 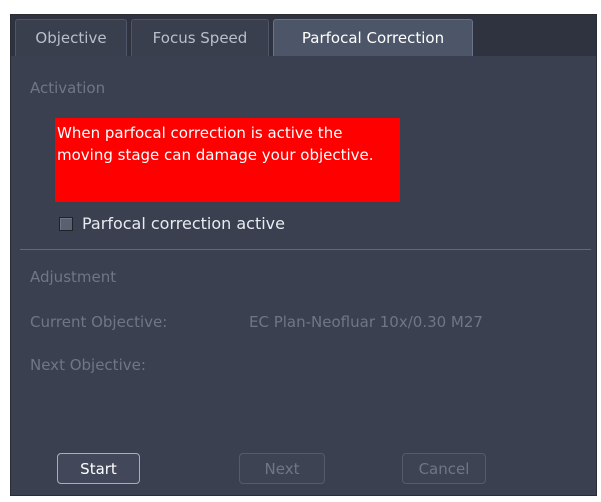 I want to click on activation-heading: Activation, so click(x=68, y=88).